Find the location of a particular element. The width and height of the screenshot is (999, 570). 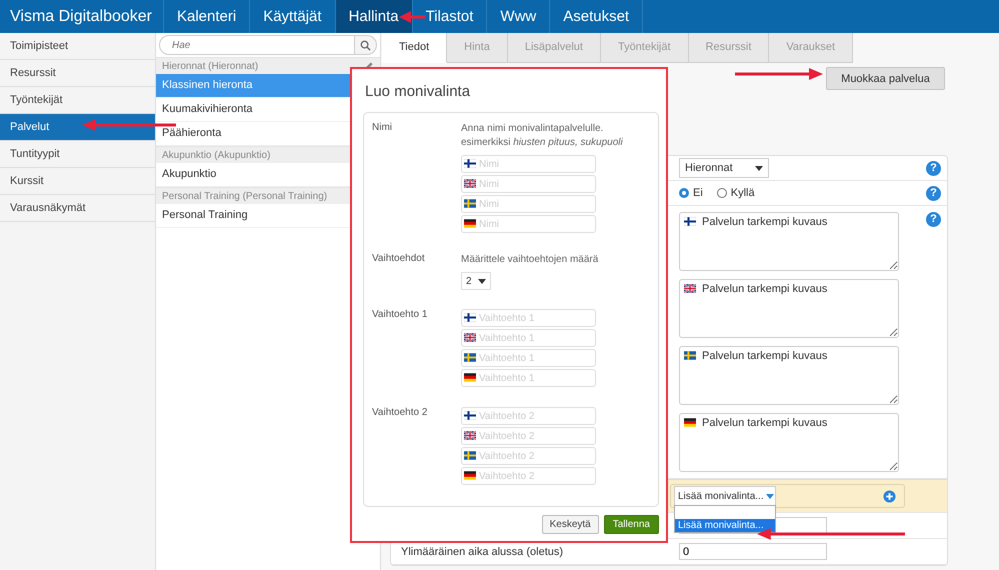

hint-text: Anna nimi monivalintapalvelulle. esimerkiksi hiusten pituus, sukupuoli is located at coordinates (542, 136).